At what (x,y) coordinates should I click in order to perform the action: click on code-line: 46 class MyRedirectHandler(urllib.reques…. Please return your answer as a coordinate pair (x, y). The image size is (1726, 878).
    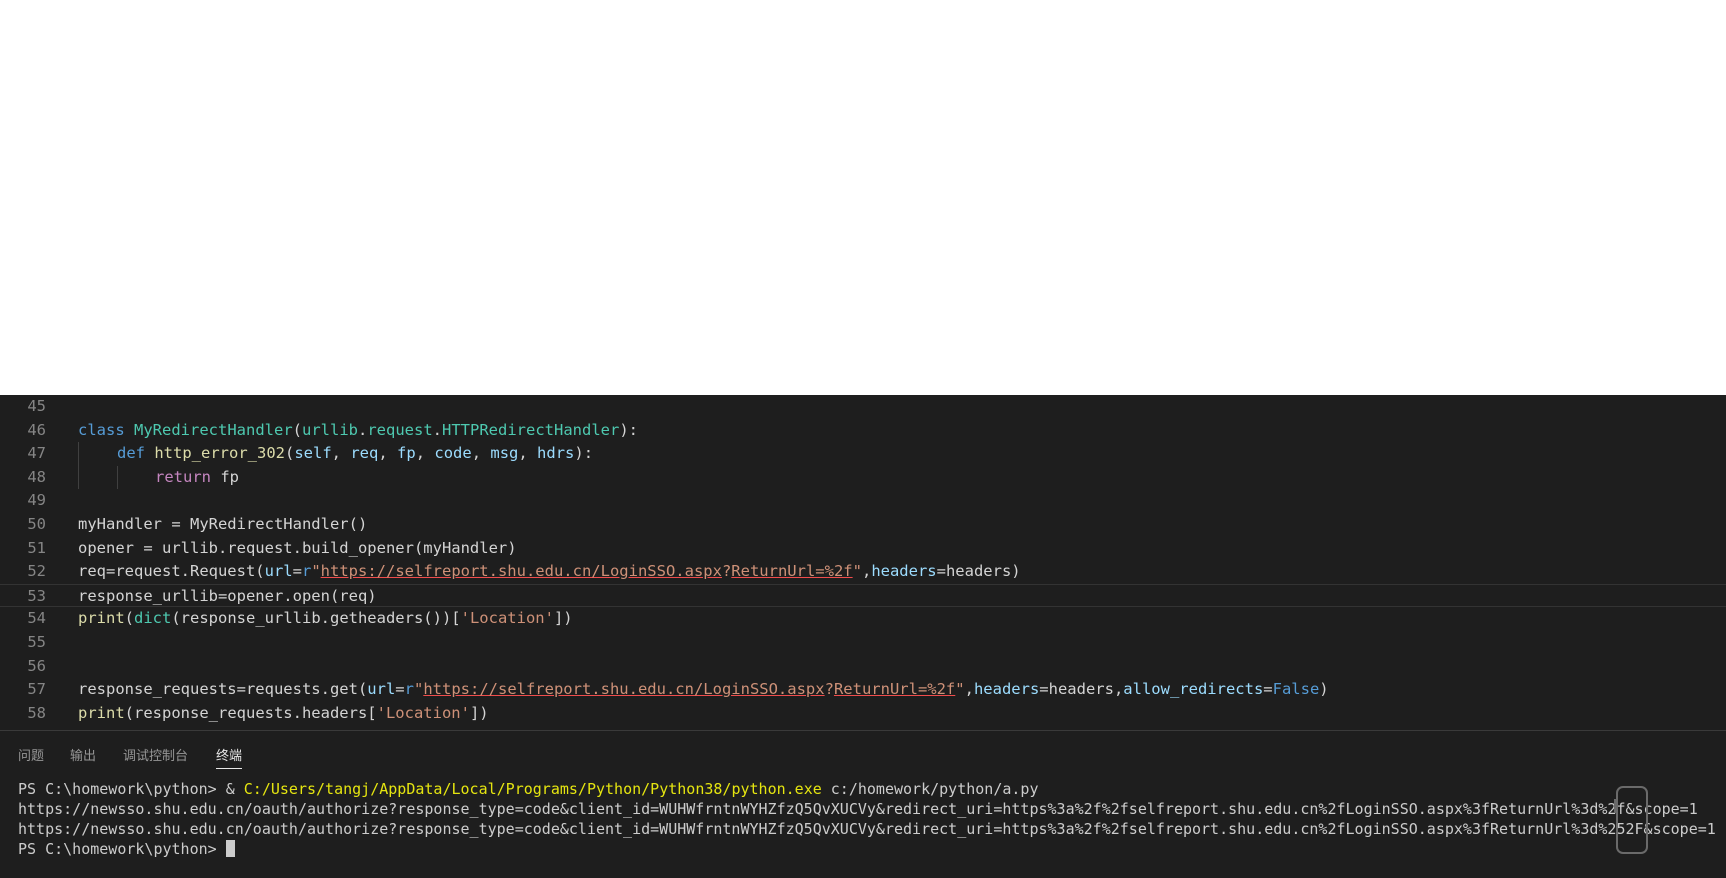
    Looking at the image, I should click on (863, 431).